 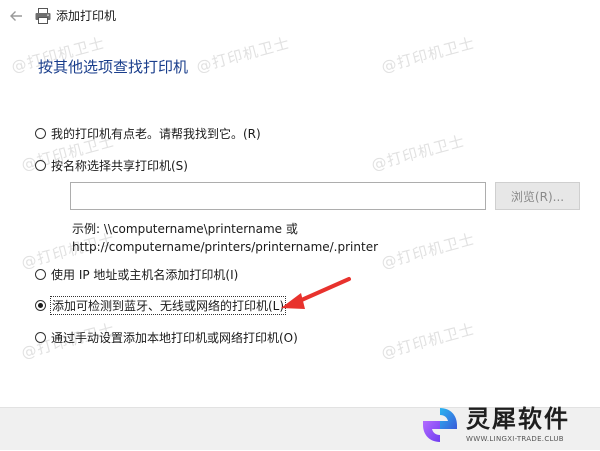 What do you see at coordinates (278, 196) in the screenshot?
I see `shared-printer-name-input` at bounding box center [278, 196].